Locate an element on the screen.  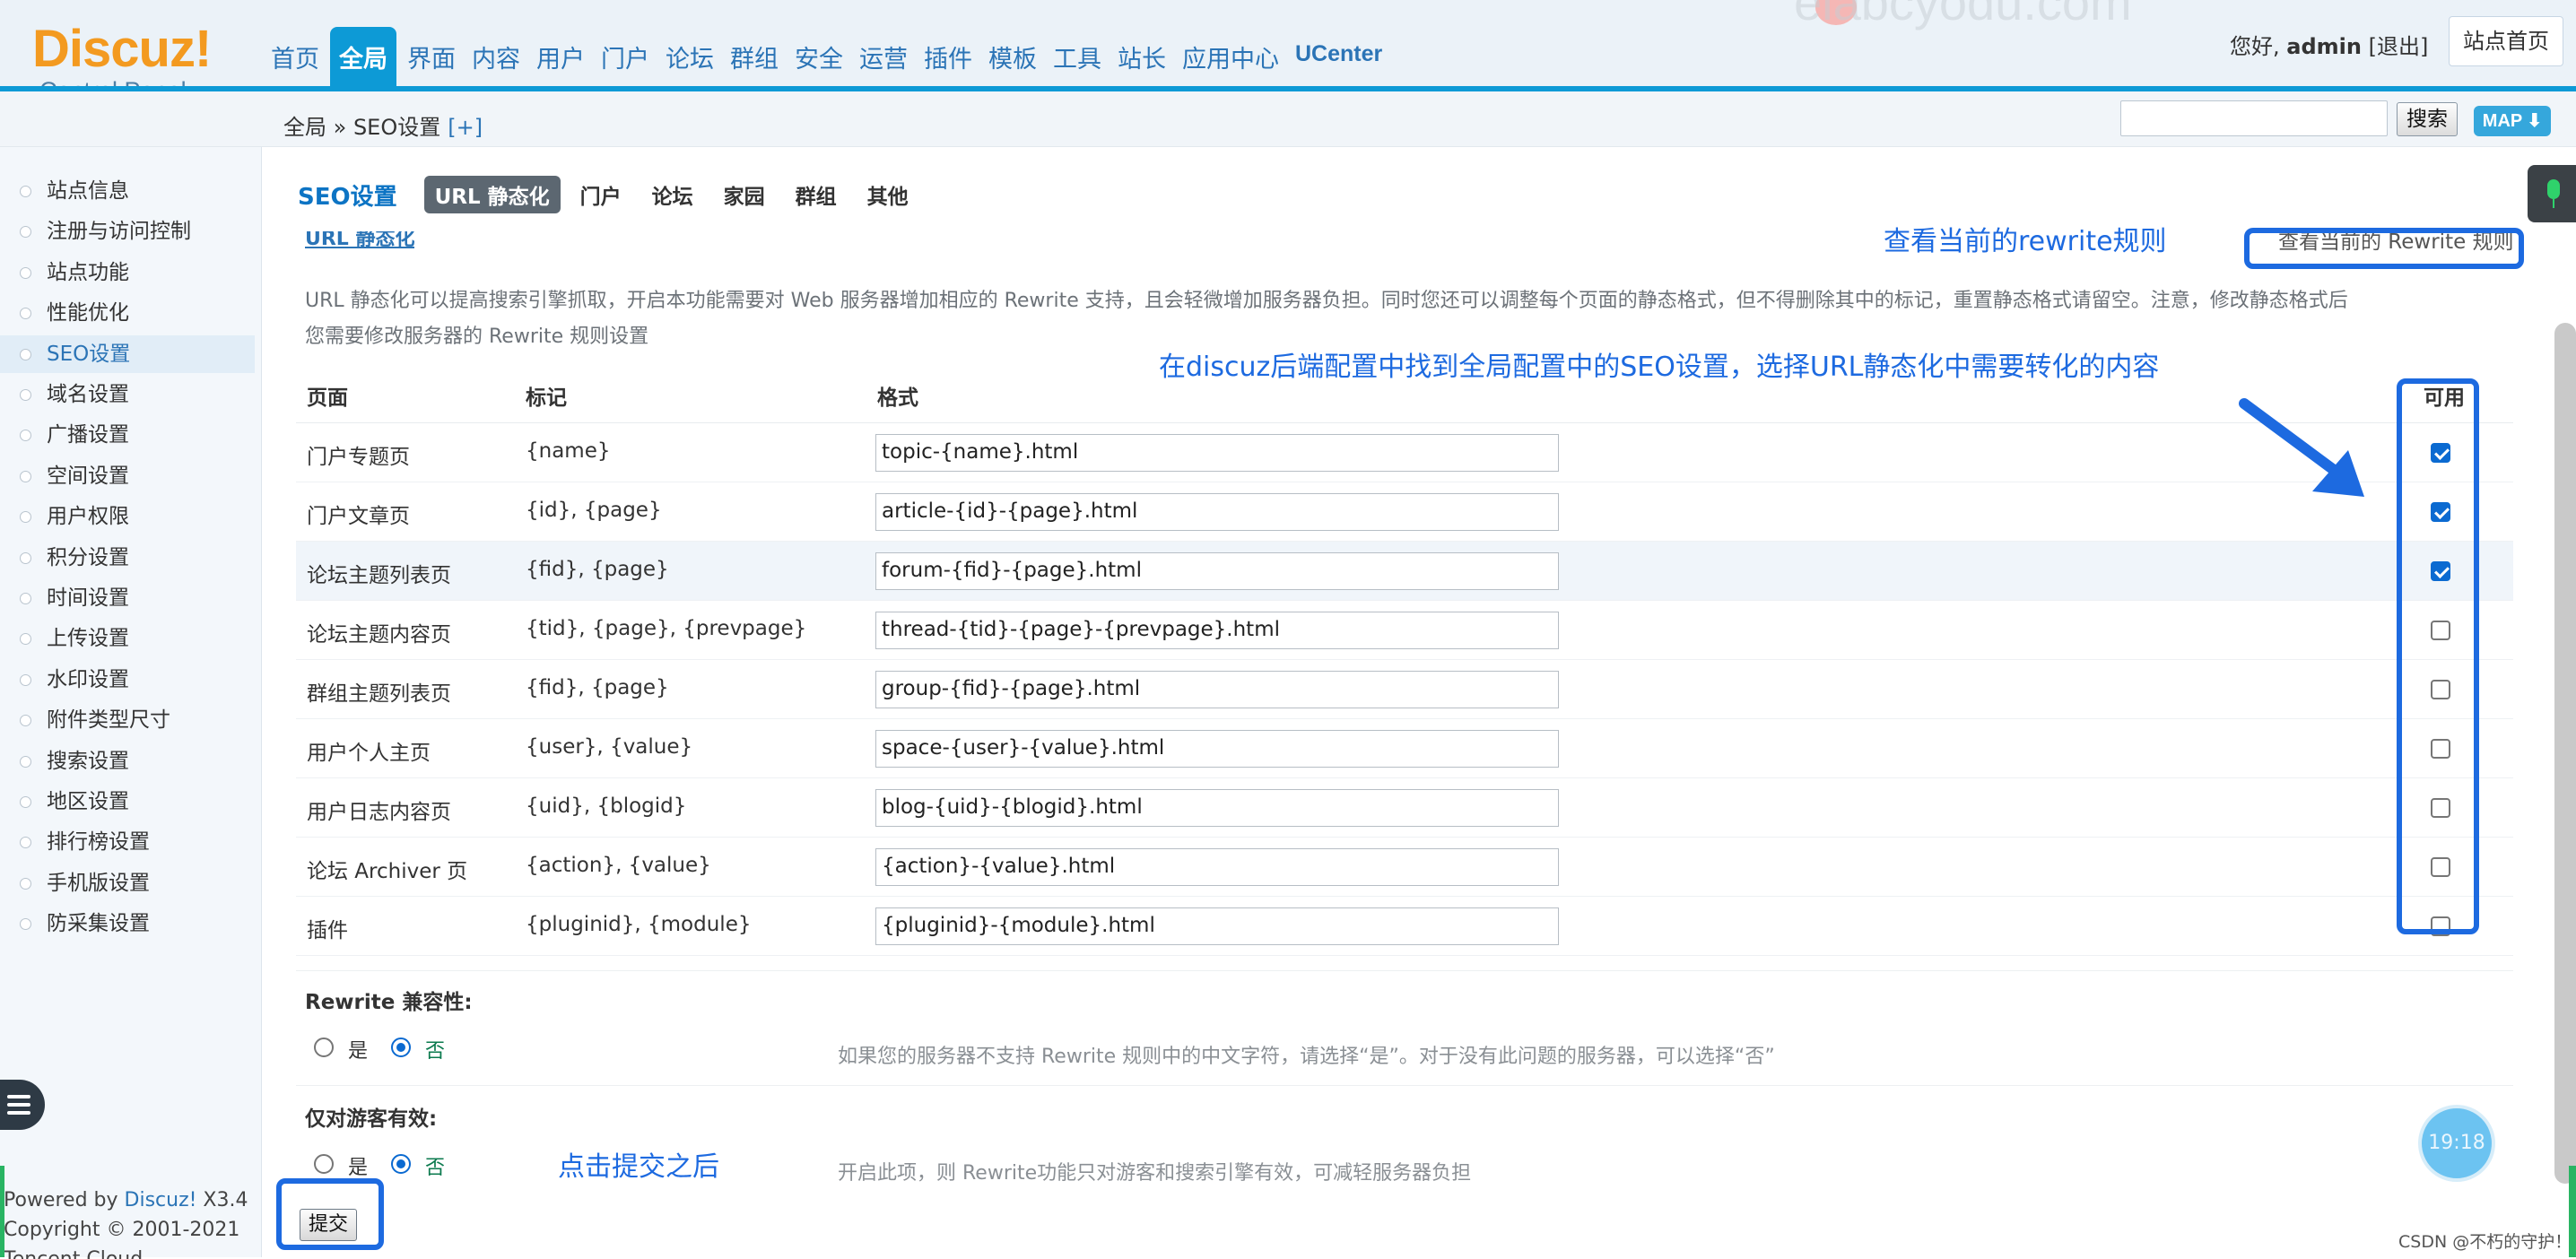
search-input is located at coordinates (2254, 118).